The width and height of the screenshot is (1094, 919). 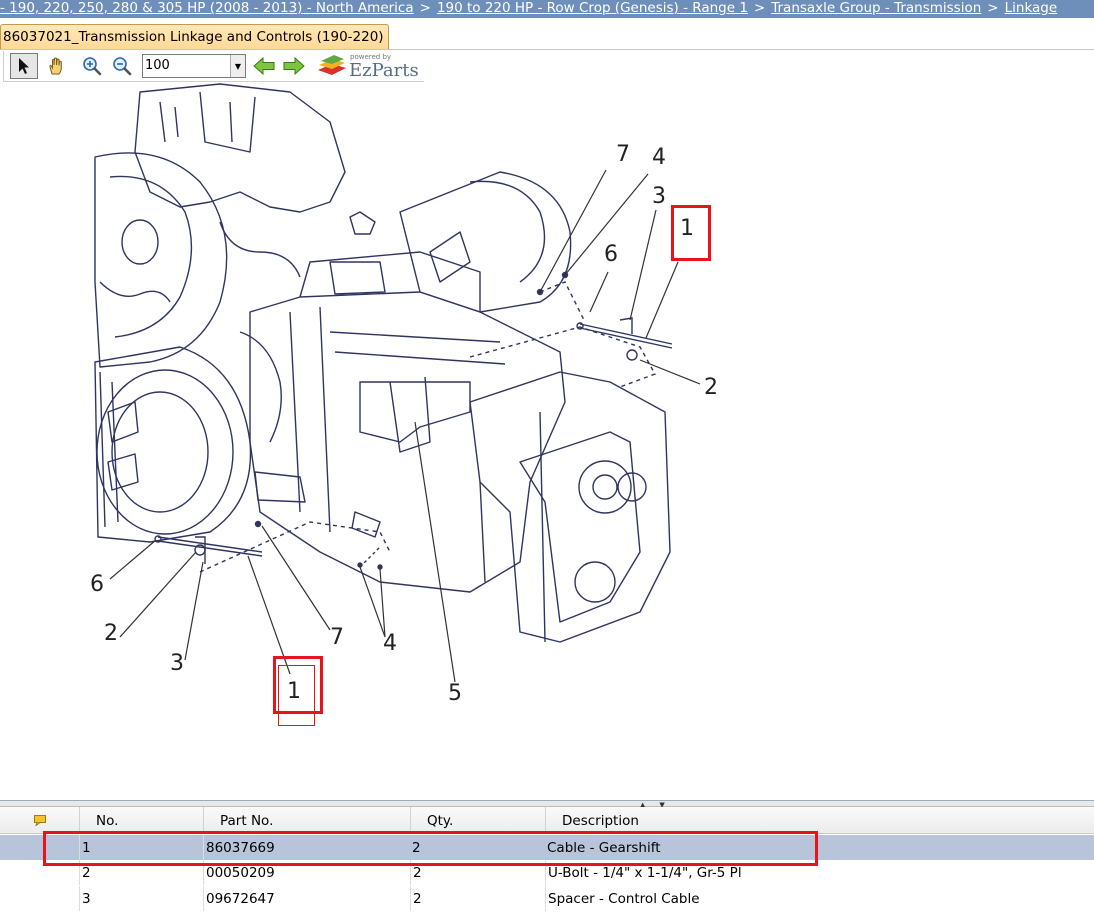 I want to click on zoom-out-icon, so click(x=122, y=66).